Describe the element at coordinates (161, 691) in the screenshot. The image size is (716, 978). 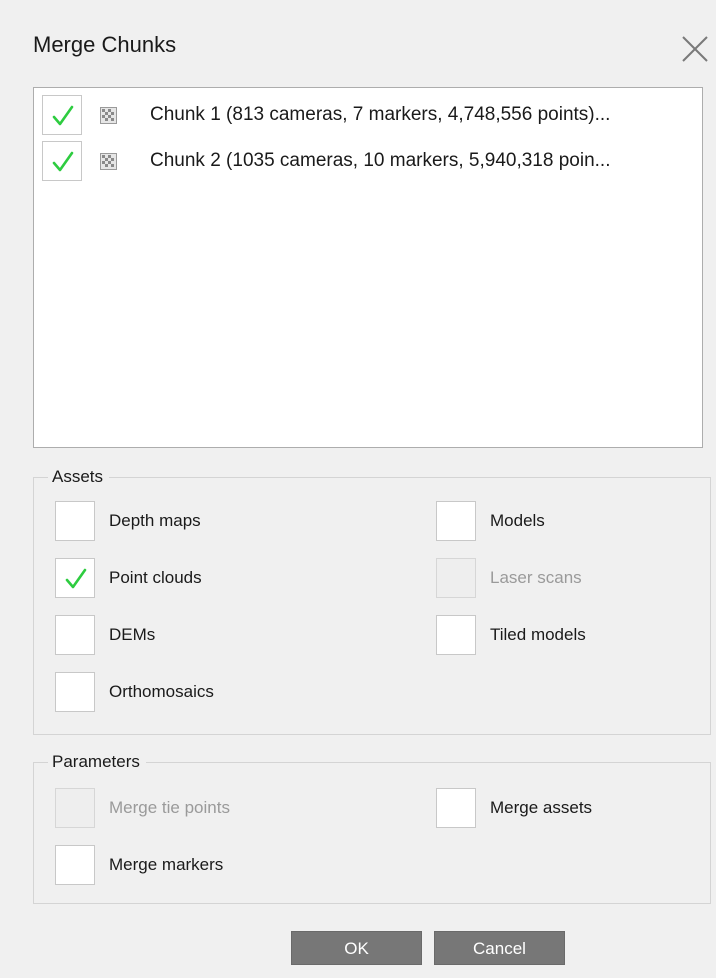
I see `orthomosaics-label: Orthomosaics` at that location.